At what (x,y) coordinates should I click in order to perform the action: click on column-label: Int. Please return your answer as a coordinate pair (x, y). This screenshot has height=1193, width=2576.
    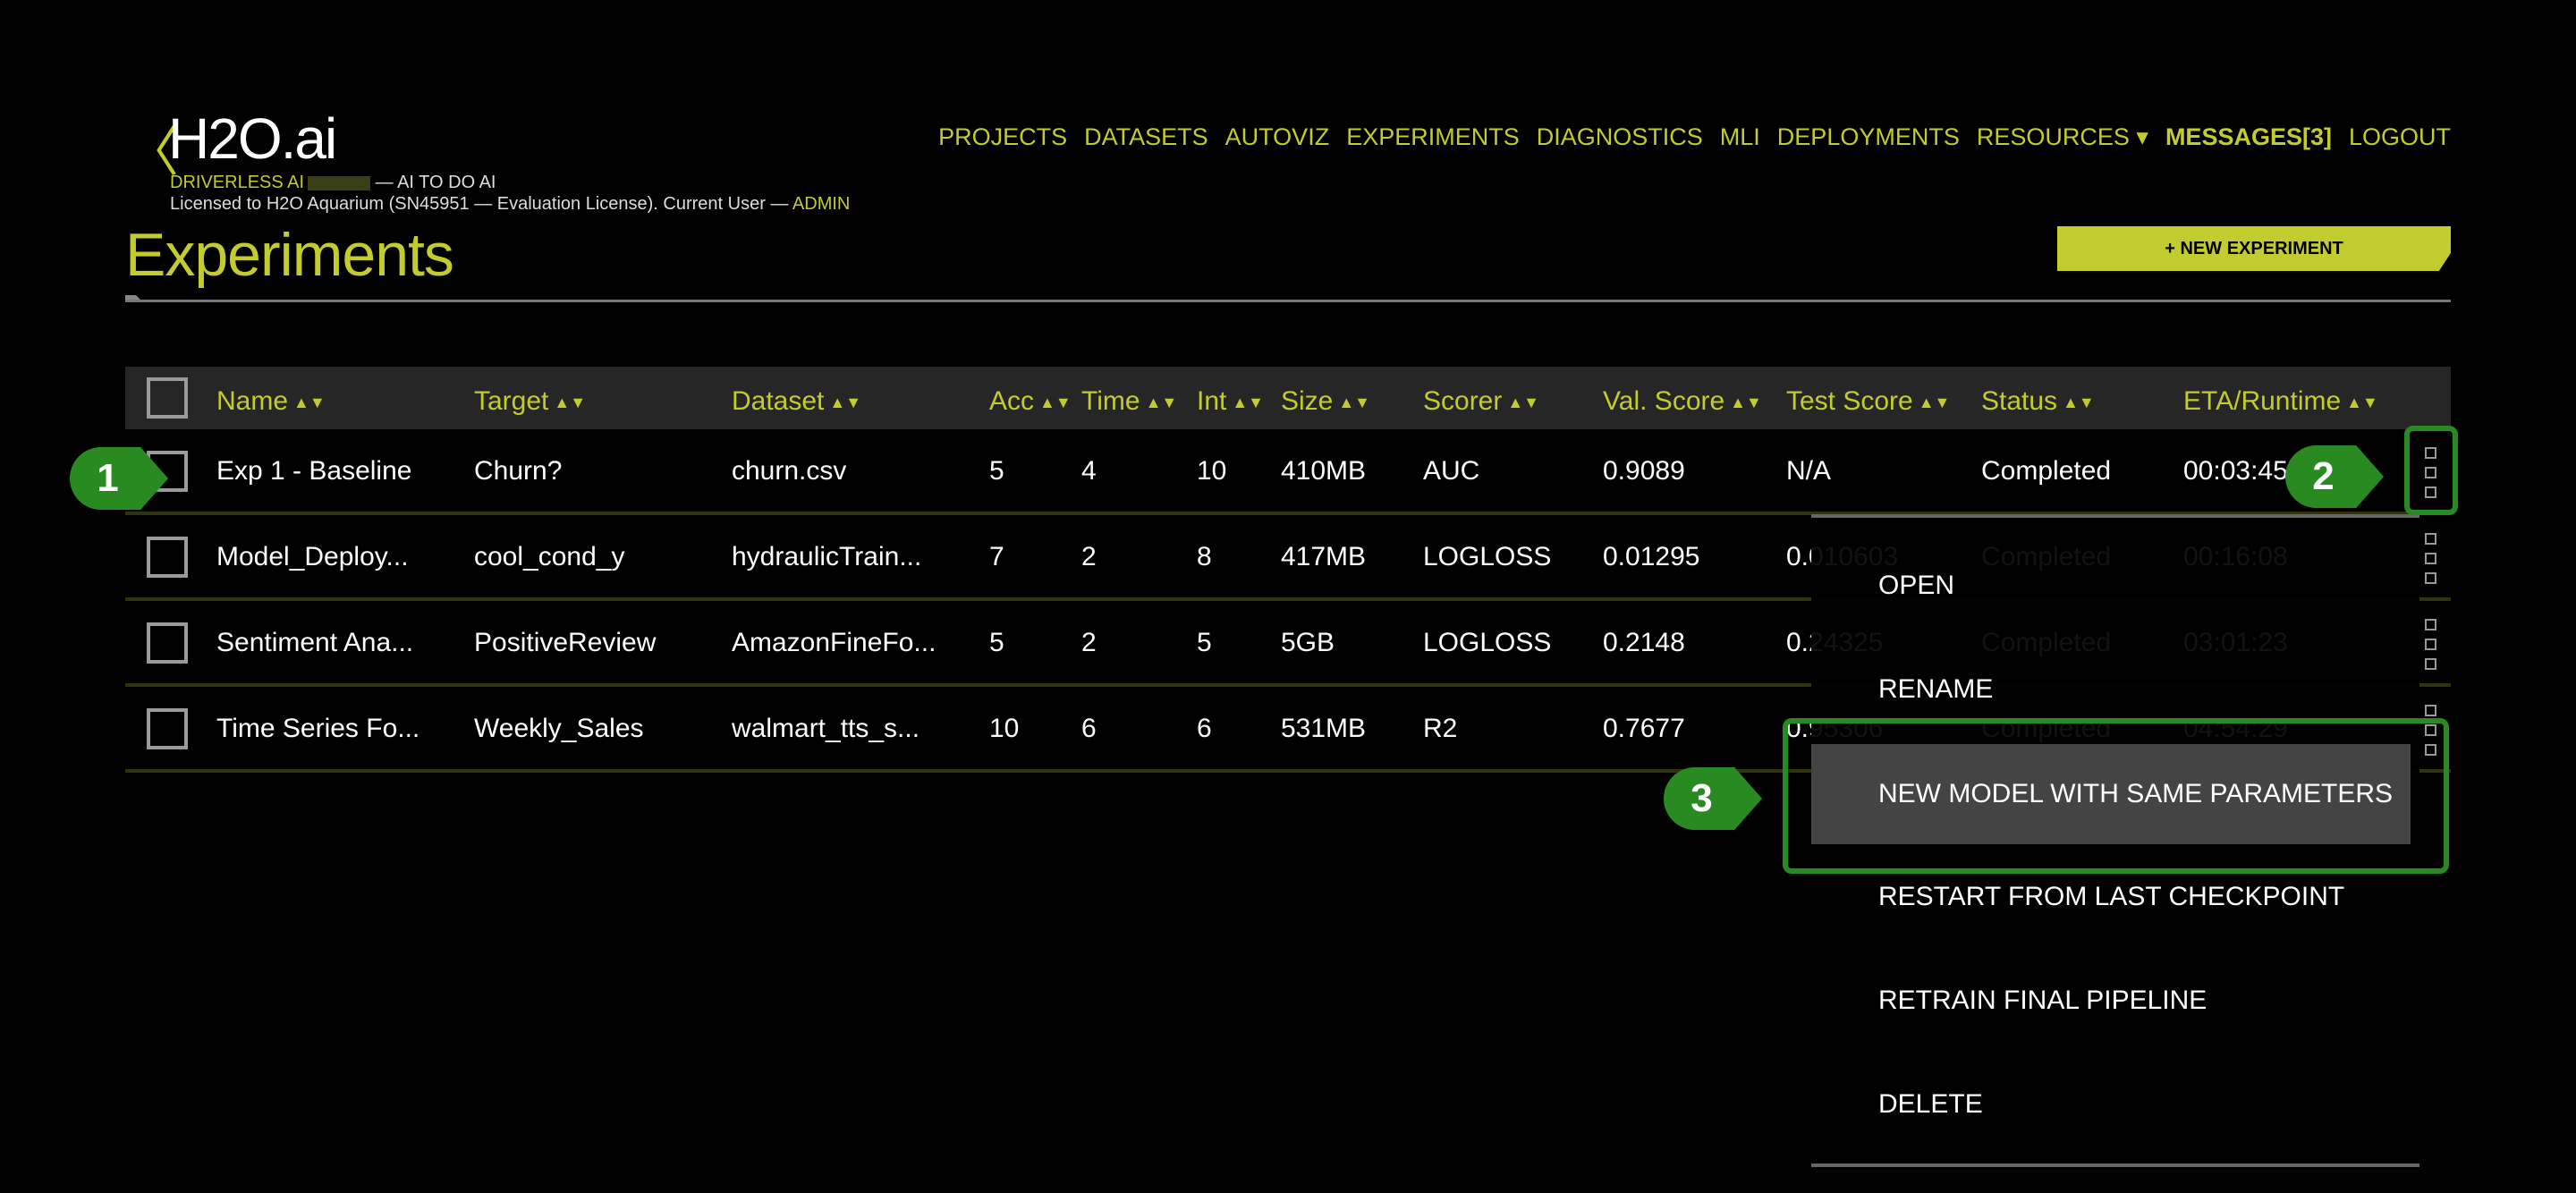
    Looking at the image, I should click on (1212, 401).